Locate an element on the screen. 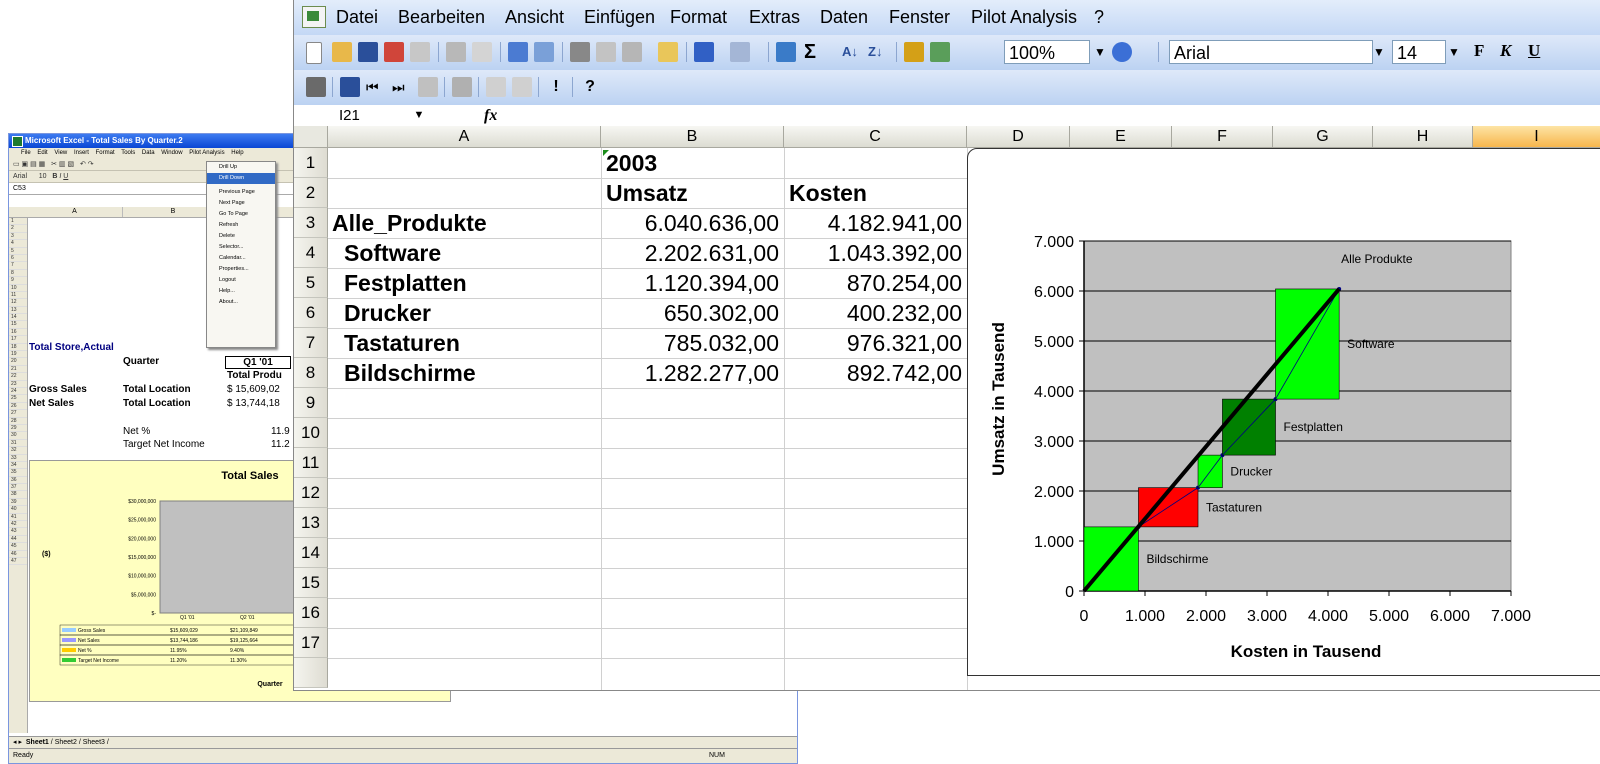 The width and height of the screenshot is (1600, 764). row-header-14: 14 is located at coordinates (311, 553).